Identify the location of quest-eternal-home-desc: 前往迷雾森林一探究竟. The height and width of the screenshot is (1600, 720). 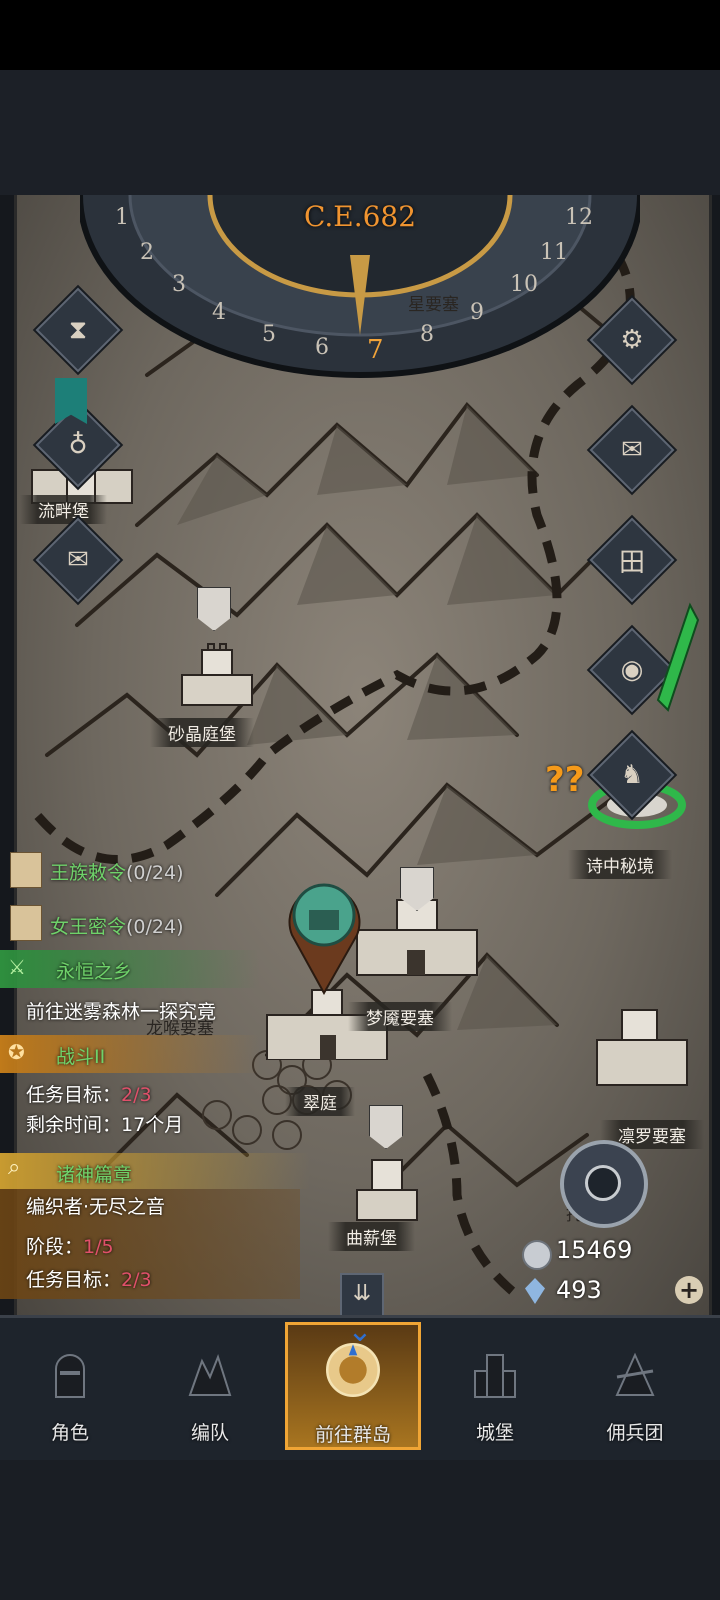
(121, 1012).